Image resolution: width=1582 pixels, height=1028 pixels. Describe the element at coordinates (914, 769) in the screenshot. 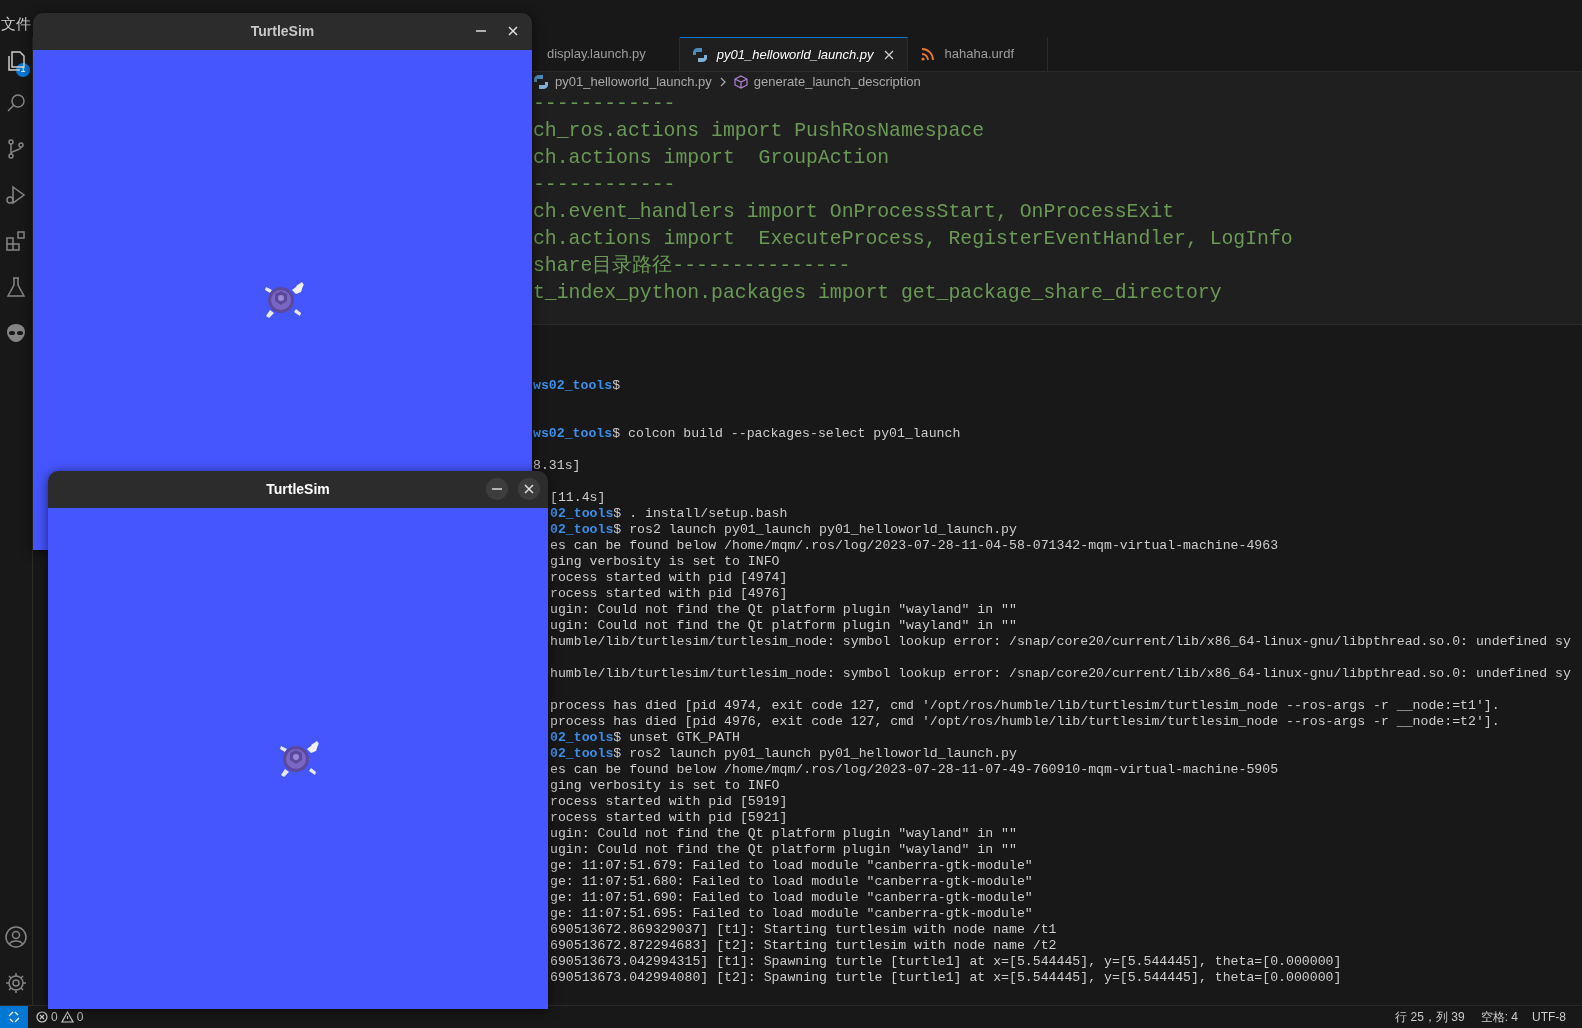

I see `terminal-line: es can be found below /home/mqm/.ros/log/2023-07-28-11-07-49-760910-mqm-virtual-machine-5905` at that location.